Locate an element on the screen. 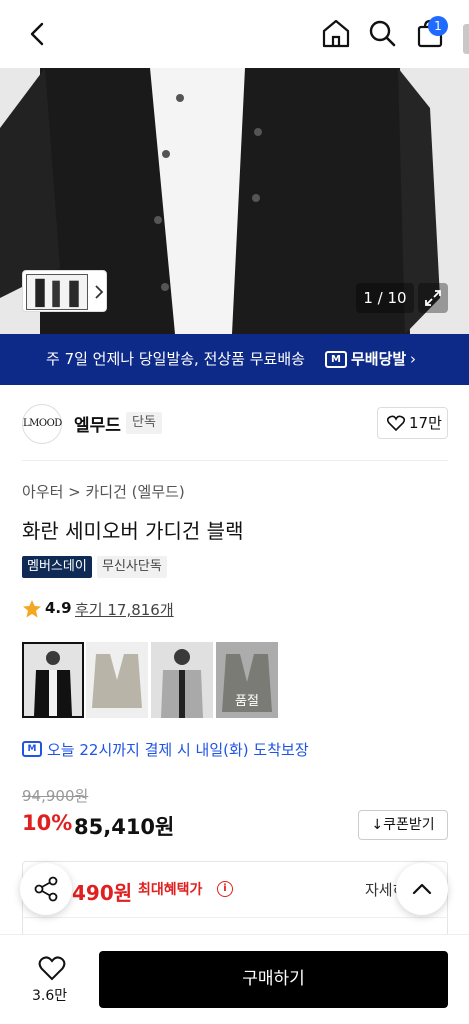 The height and width of the screenshot is (1024, 469). gallery-counter: 1 / 10 is located at coordinates (385, 298).